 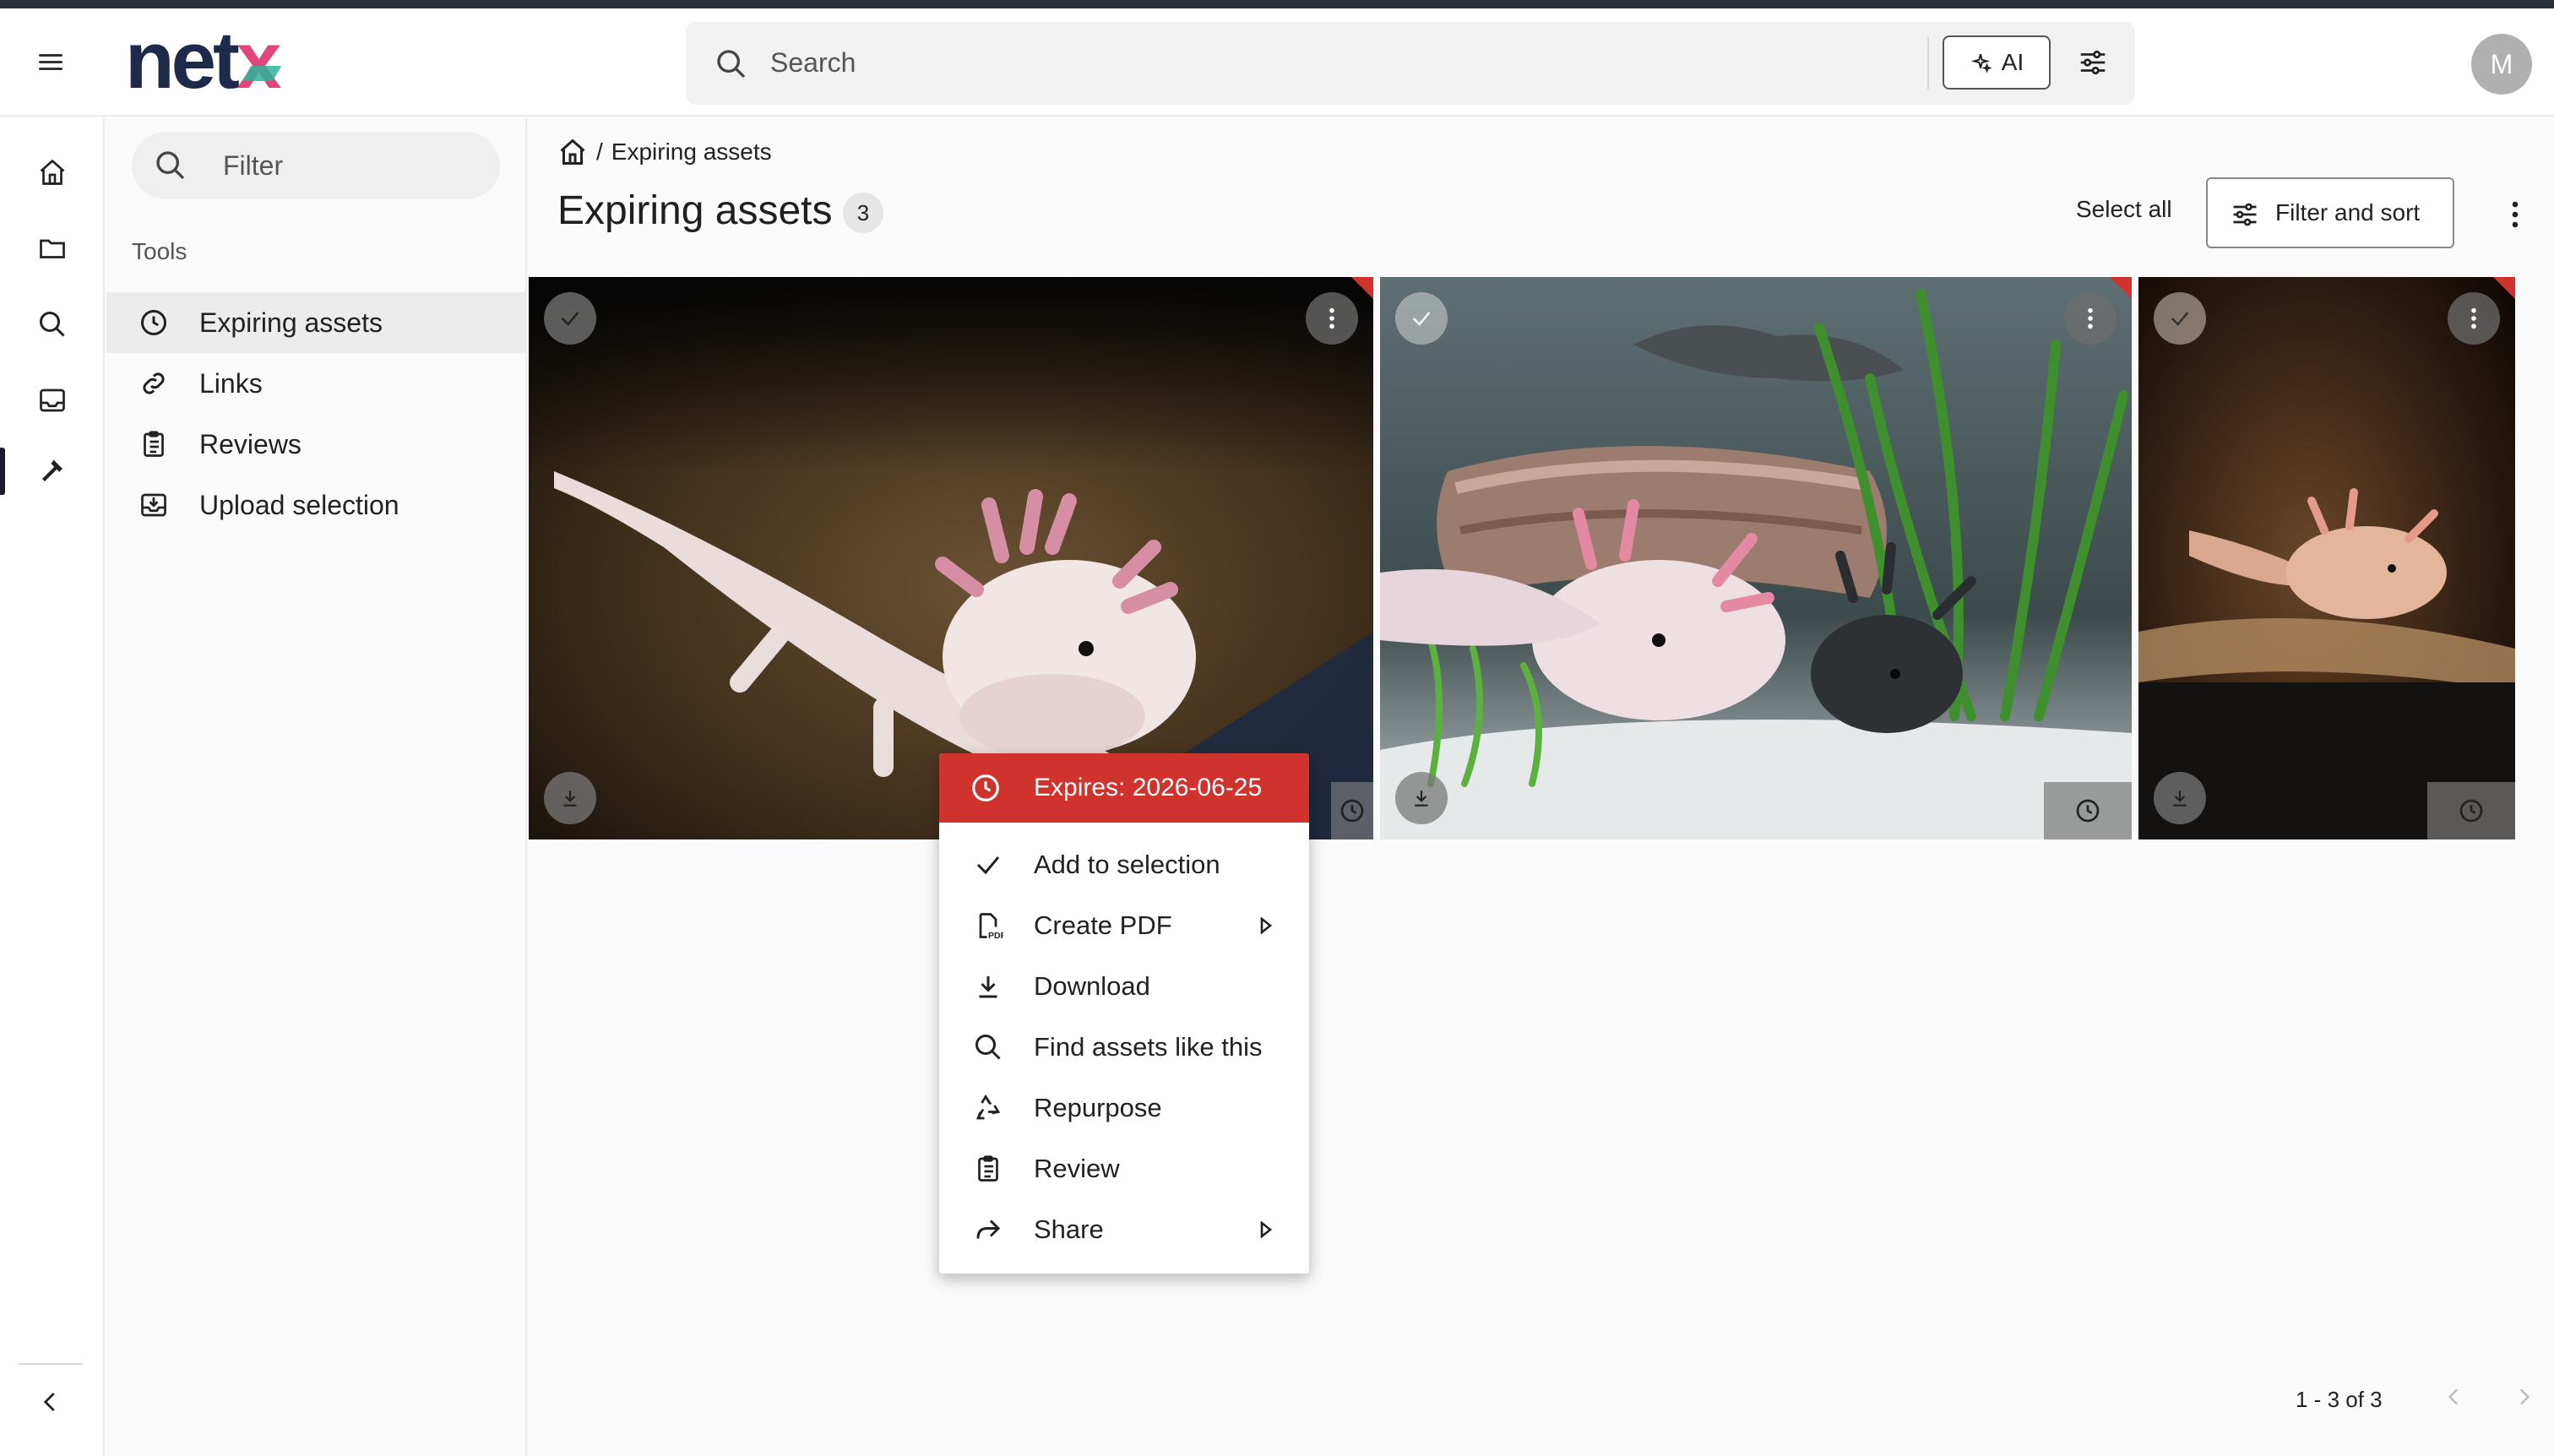 I want to click on menu-item-download: Download, so click(x=1124, y=986).